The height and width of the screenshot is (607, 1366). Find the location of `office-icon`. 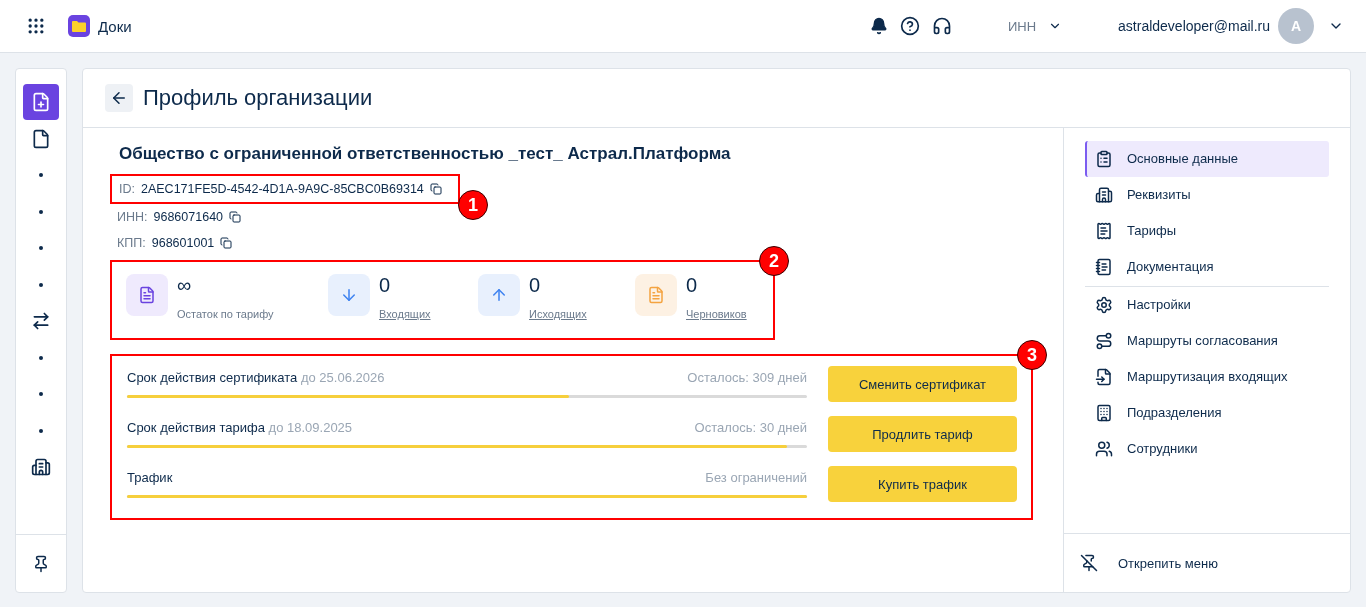

office-icon is located at coordinates (1104, 413).